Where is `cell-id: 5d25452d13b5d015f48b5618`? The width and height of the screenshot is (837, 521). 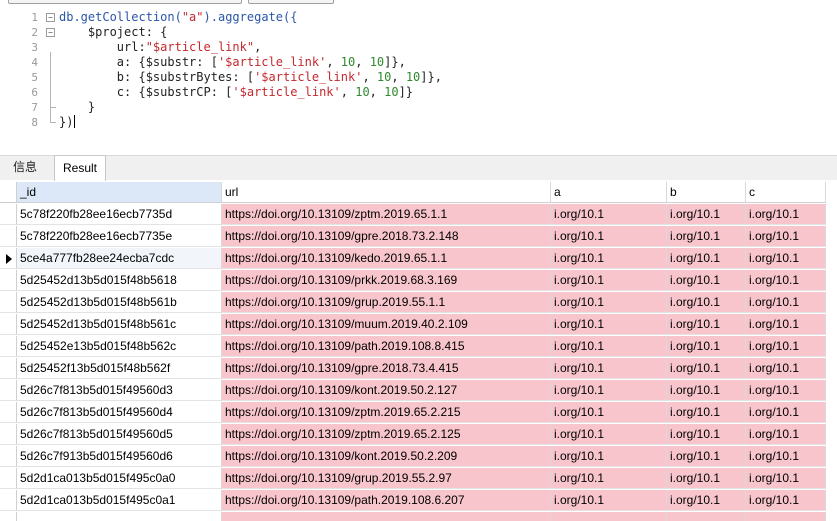 cell-id: 5d25452d13b5d015f48b5618 is located at coordinates (119, 280).